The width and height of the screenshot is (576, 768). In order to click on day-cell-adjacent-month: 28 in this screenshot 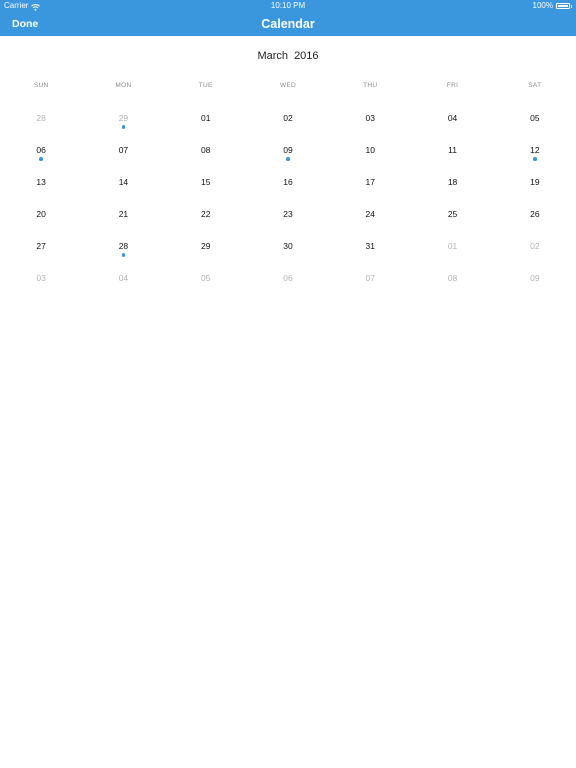, I will do `click(41, 118)`.